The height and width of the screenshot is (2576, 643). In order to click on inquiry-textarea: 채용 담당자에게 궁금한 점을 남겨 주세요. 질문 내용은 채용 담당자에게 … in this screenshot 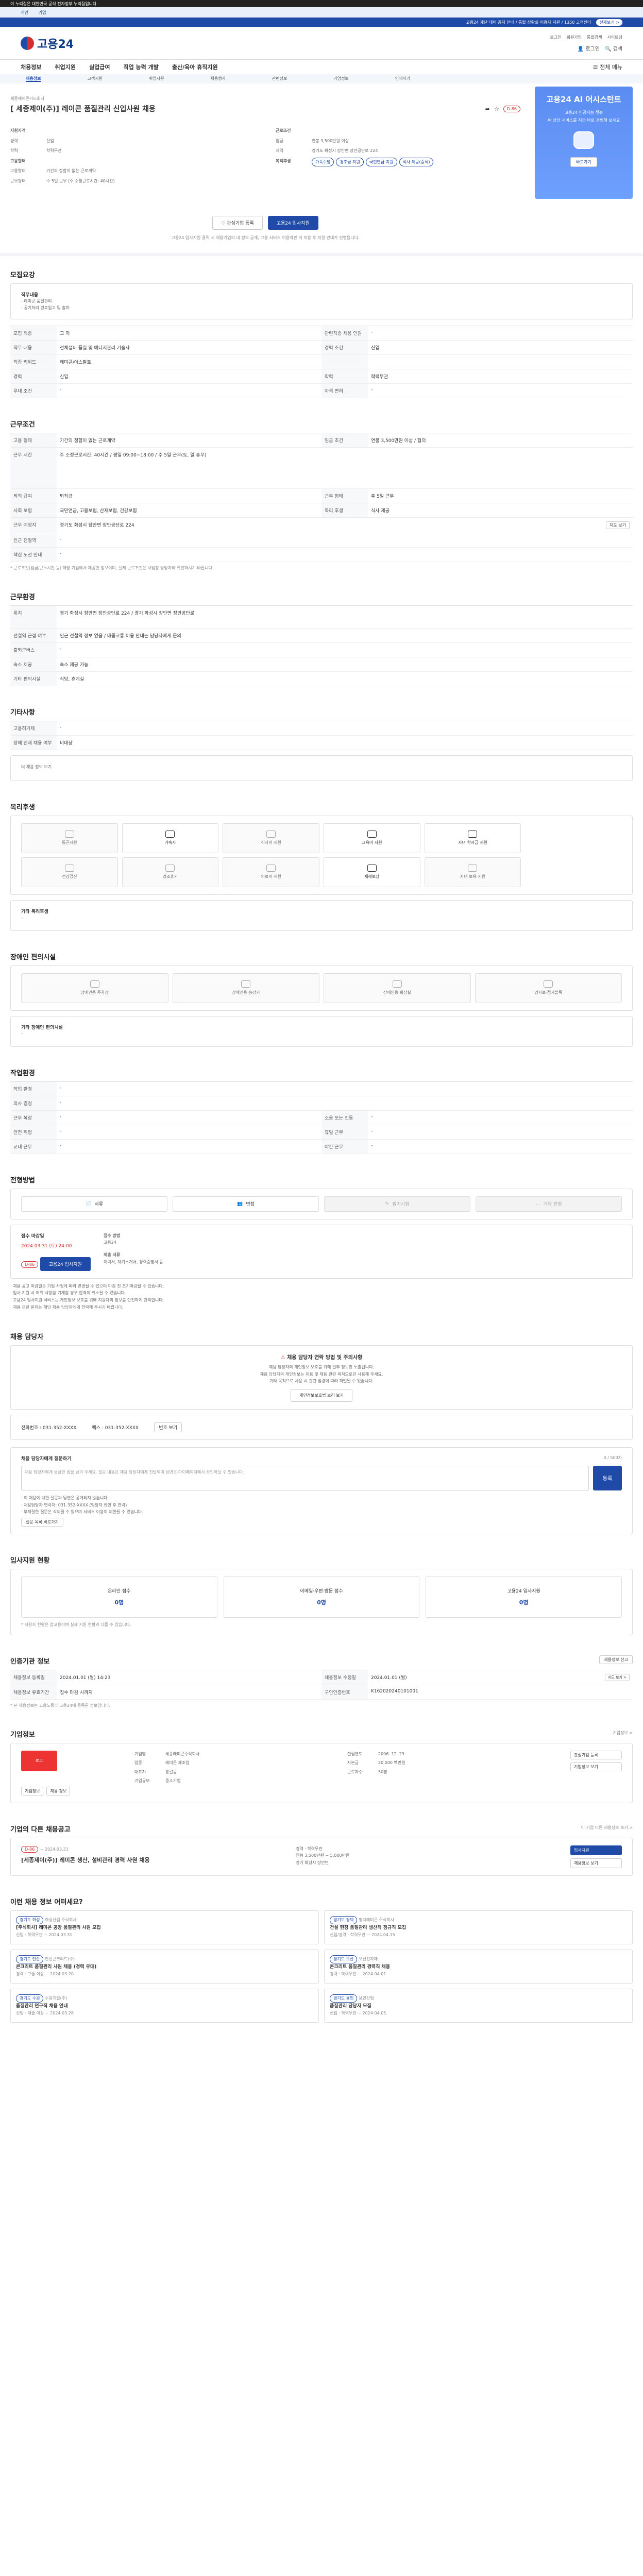, I will do `click(305, 1477)`.